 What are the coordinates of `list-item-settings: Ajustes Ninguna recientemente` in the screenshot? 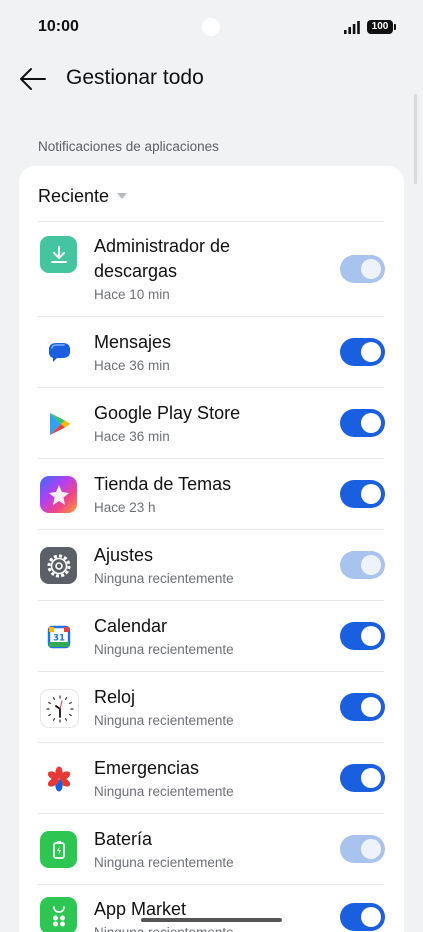 It's located at (211, 565).